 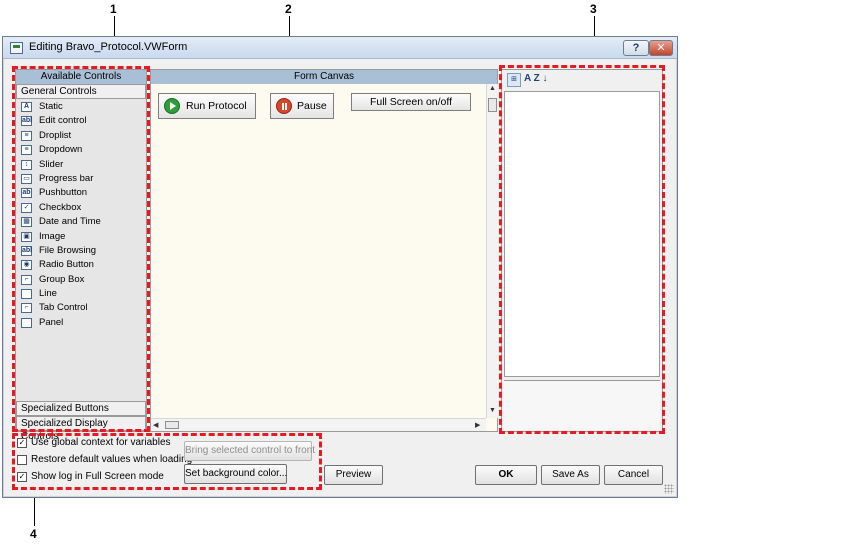 What do you see at coordinates (477, 425) in the screenshot?
I see `scroll-right-arrow-icon: ▶` at bounding box center [477, 425].